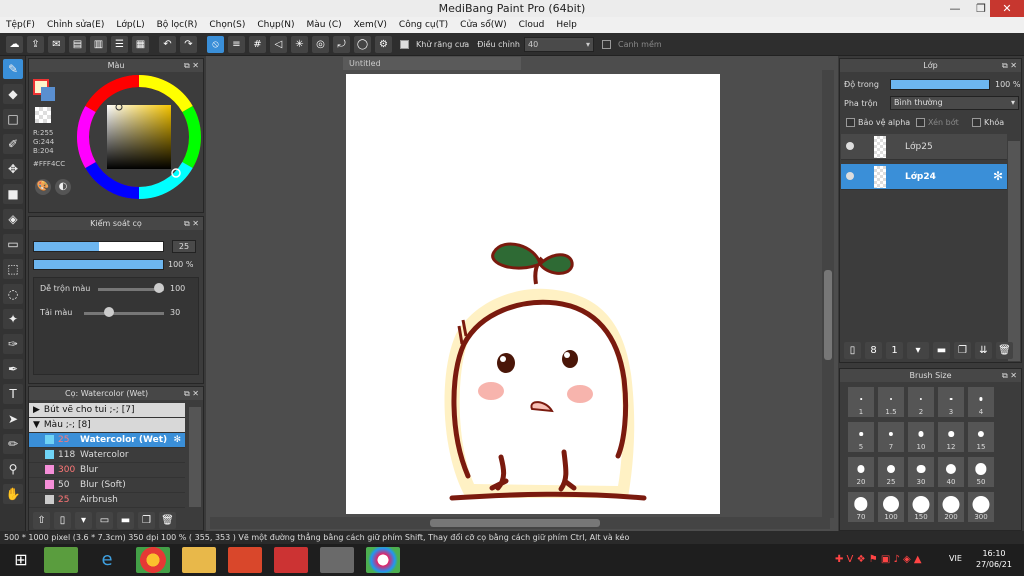 The width and height of the screenshot is (1024, 576). I want to click on new-layer-8bit-icon: 8, so click(873, 350).